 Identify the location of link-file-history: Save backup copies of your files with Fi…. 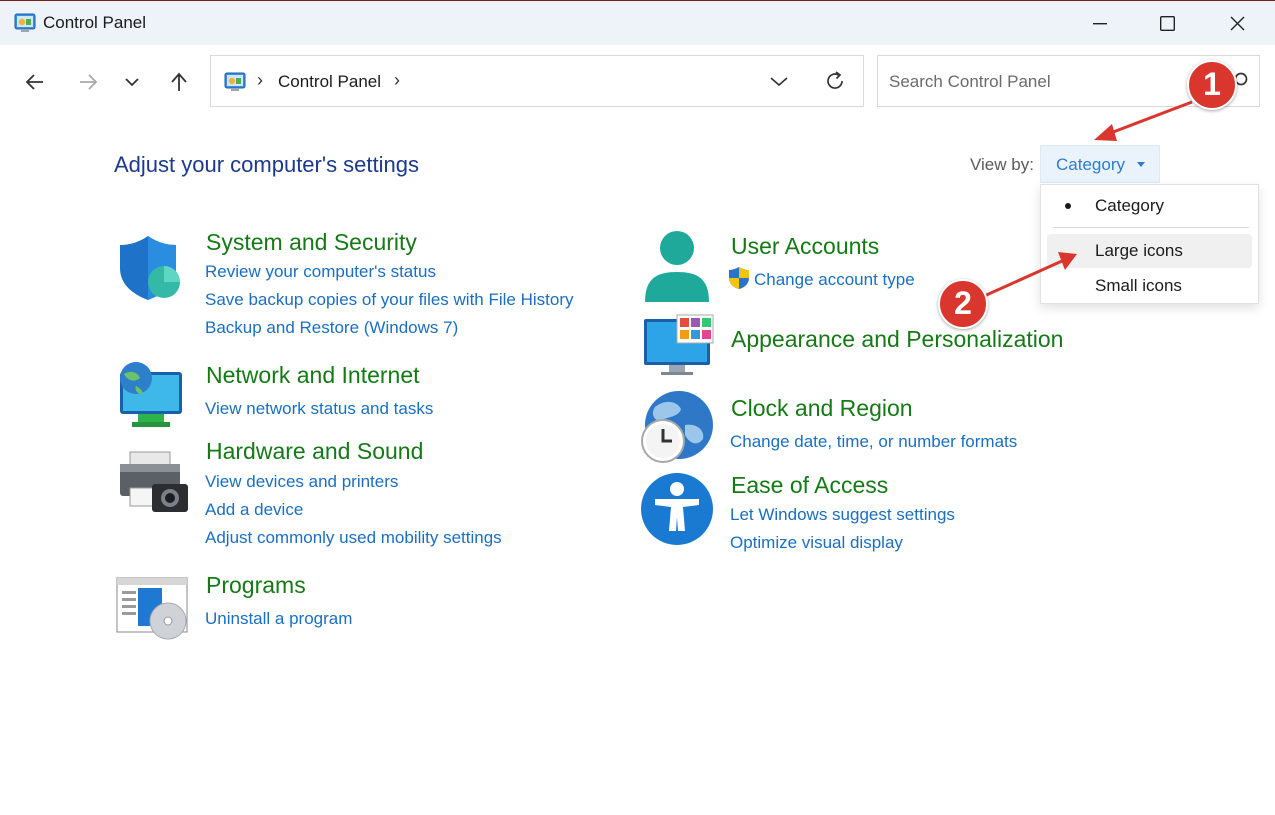
(389, 300).